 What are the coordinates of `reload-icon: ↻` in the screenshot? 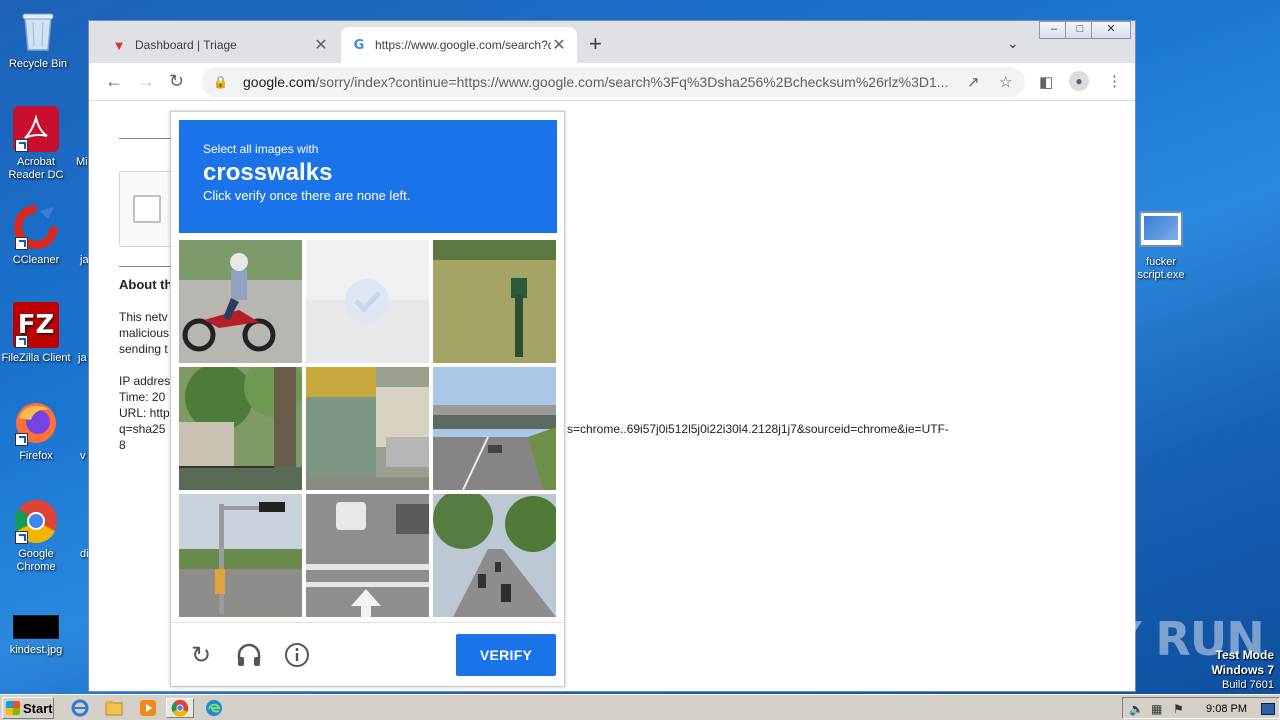 It's located at (176, 81).